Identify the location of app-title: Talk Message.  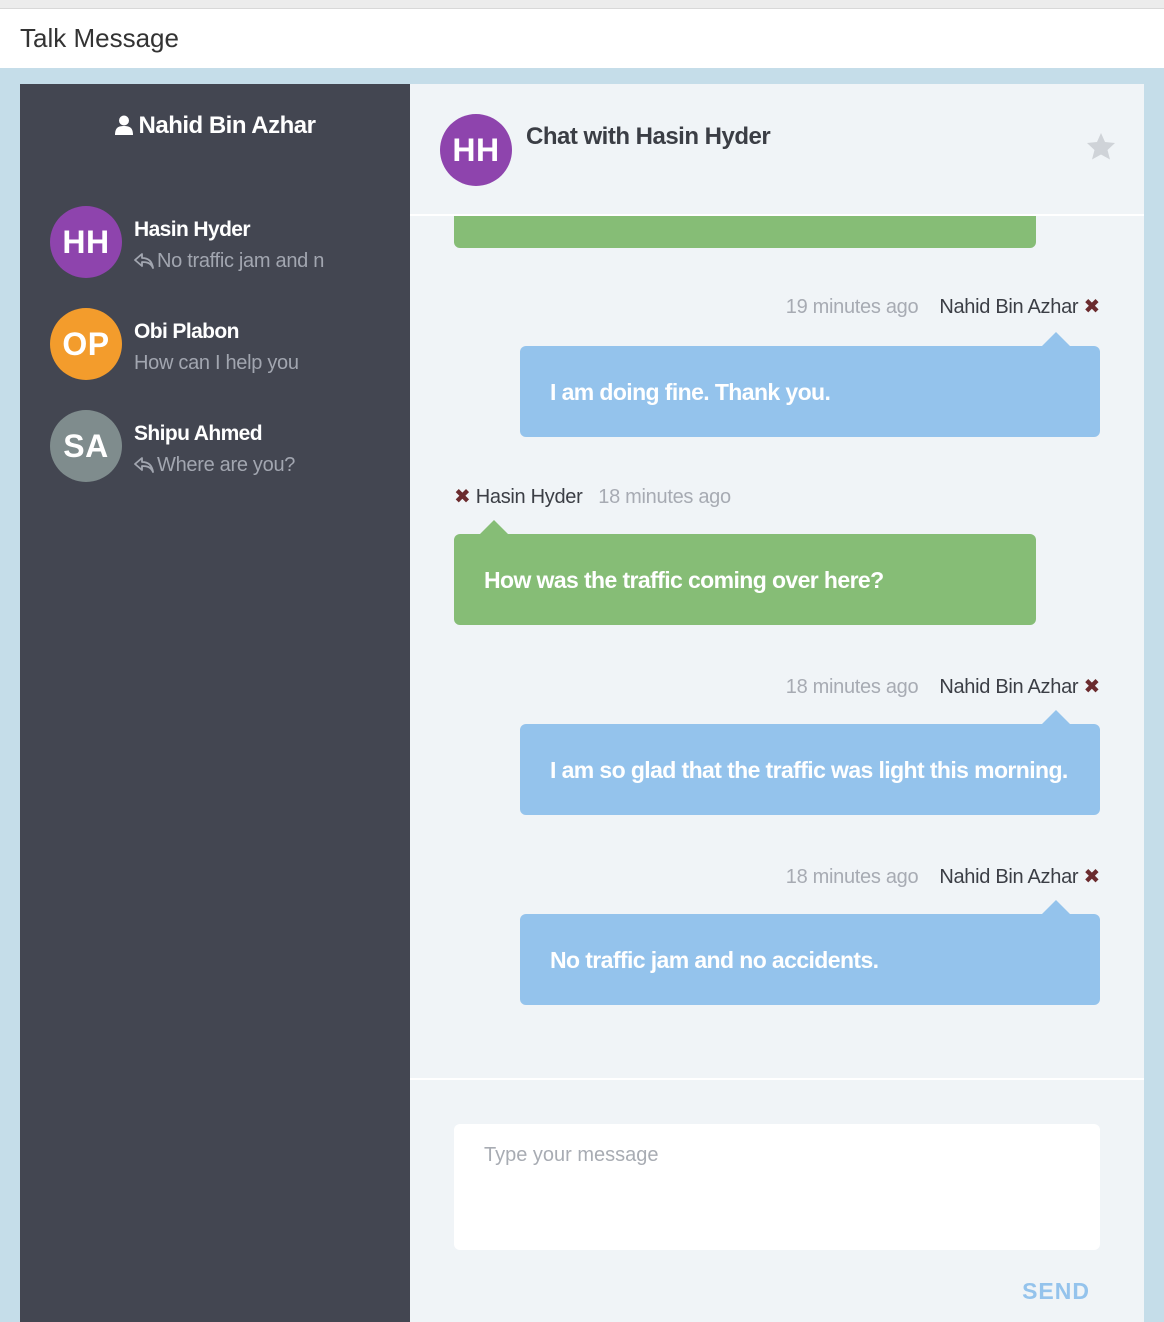
(99, 38).